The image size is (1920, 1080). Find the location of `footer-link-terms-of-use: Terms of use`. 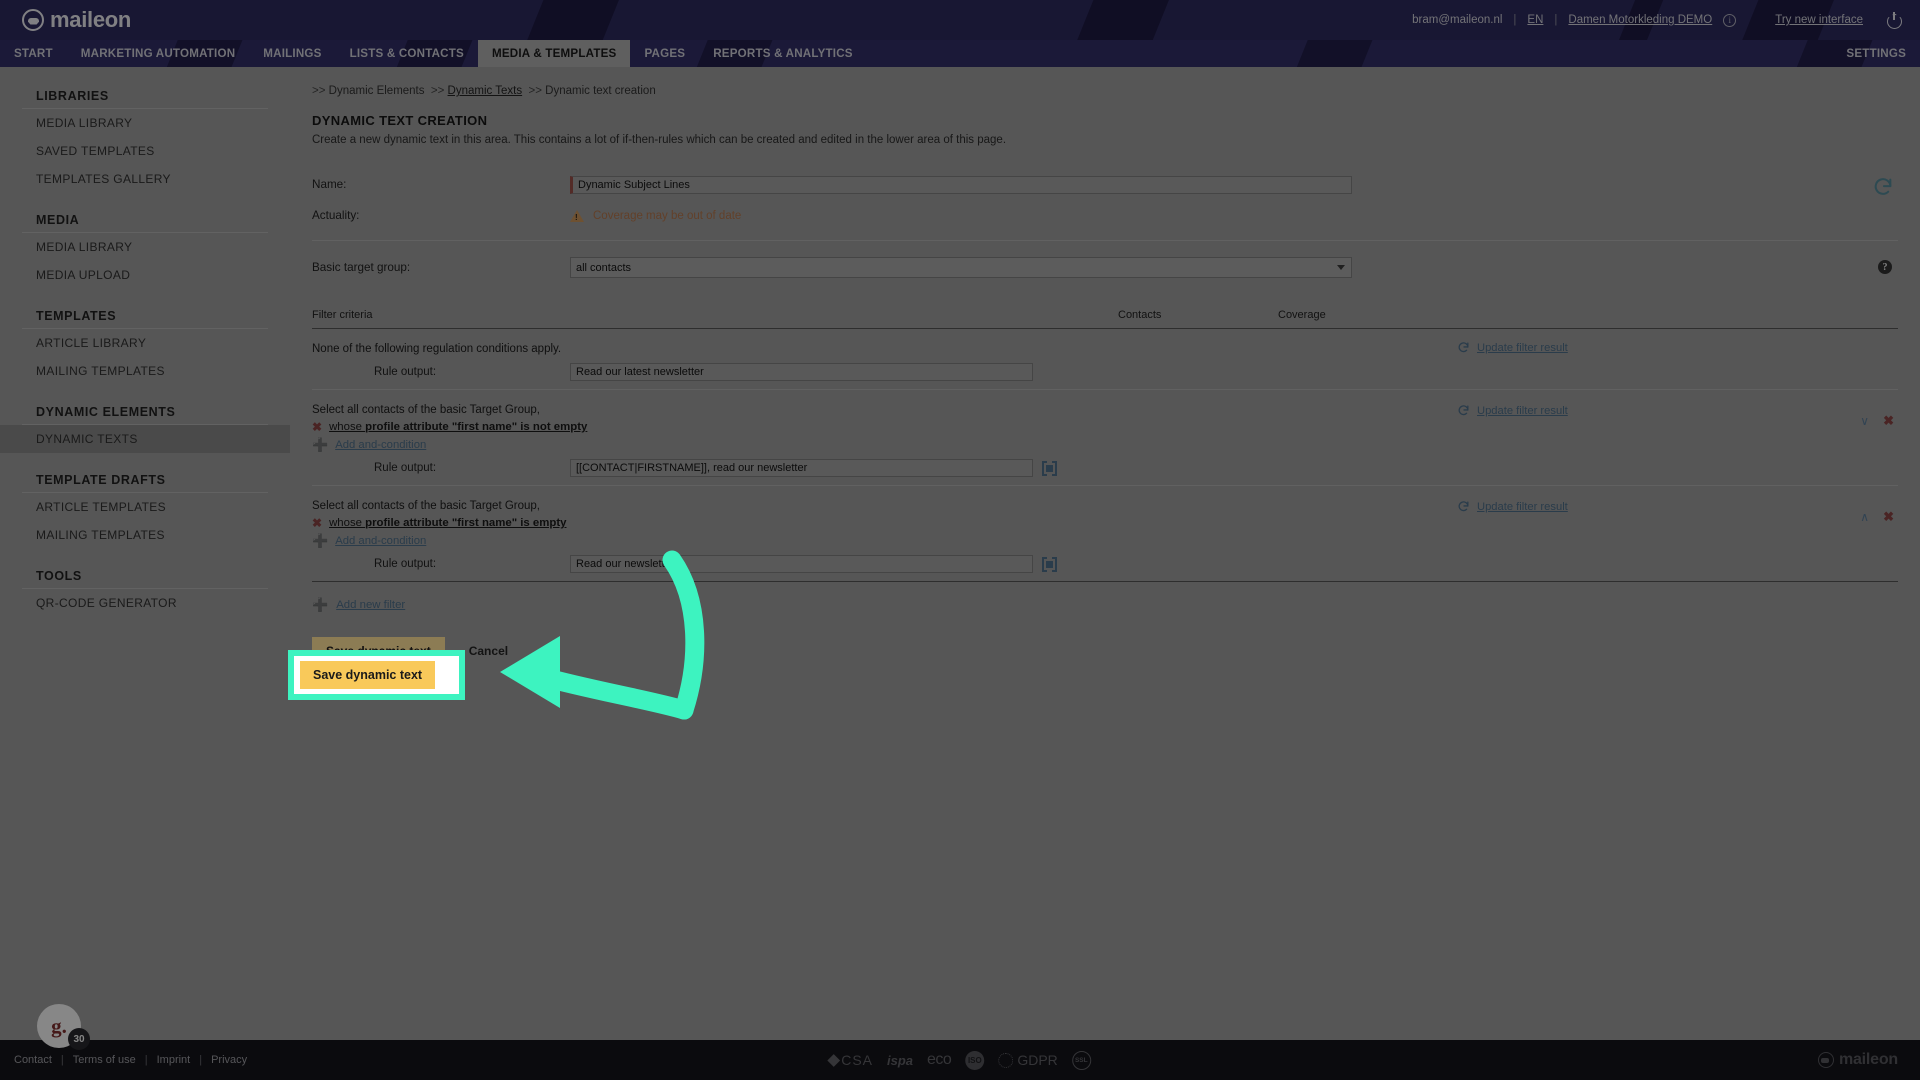

footer-link-terms-of-use: Terms of use is located at coordinates (104, 1060).